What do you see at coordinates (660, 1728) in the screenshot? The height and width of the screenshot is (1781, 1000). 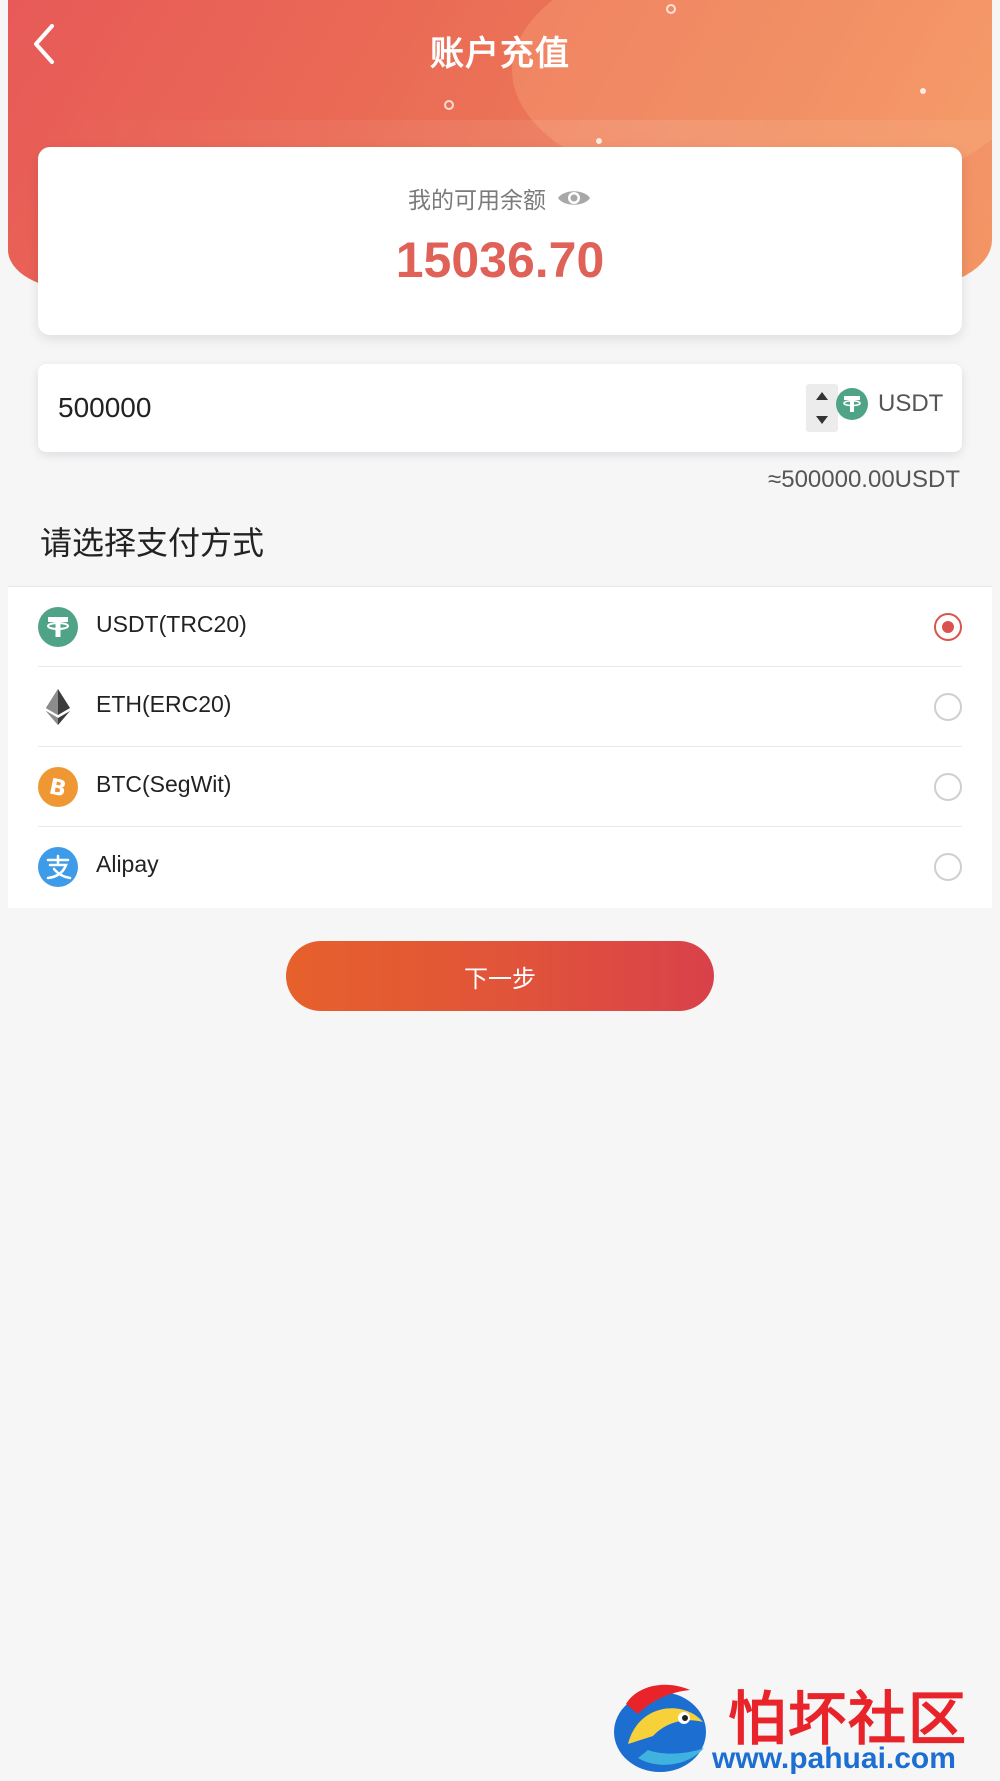 I see `fish-logo-icon` at bounding box center [660, 1728].